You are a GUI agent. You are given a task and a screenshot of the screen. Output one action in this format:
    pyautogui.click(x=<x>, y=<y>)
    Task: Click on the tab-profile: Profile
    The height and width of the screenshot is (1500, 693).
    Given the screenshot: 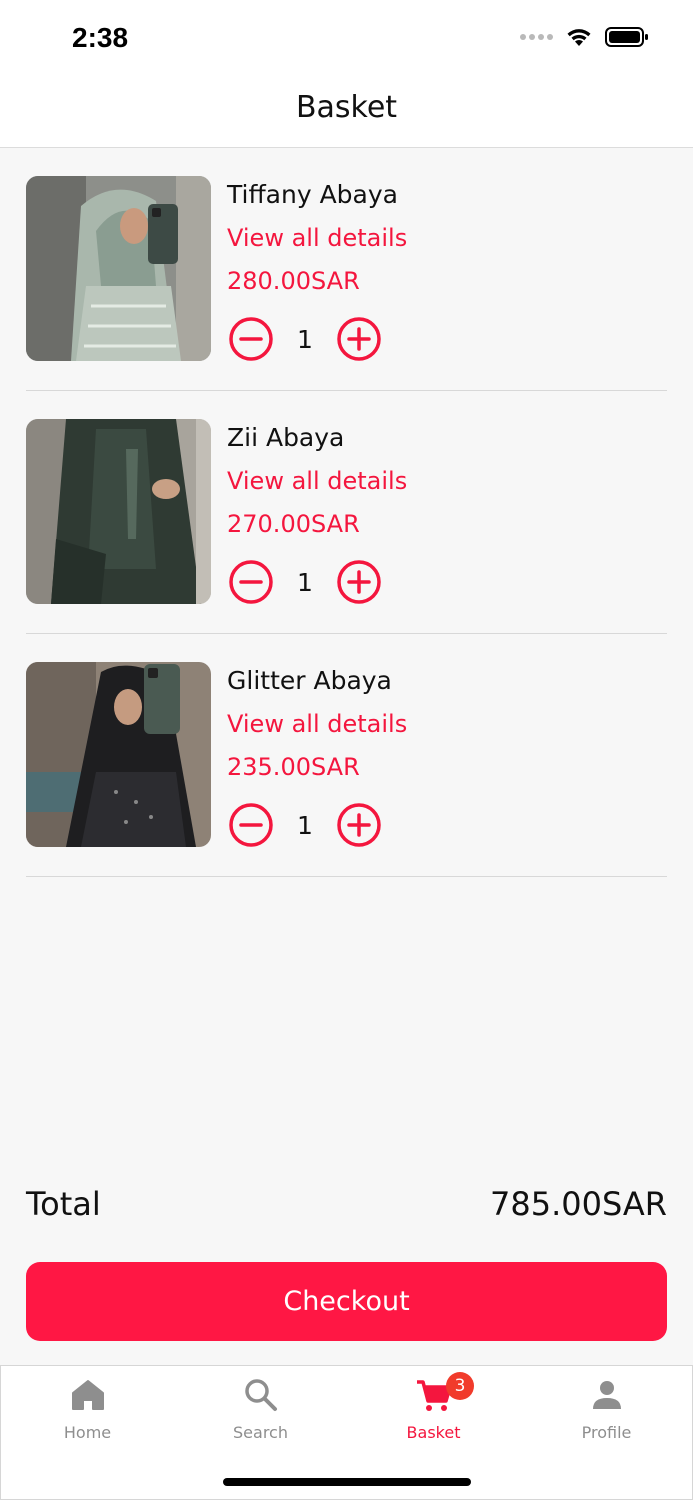 What is the action you would take?
    pyautogui.click(x=606, y=1416)
    